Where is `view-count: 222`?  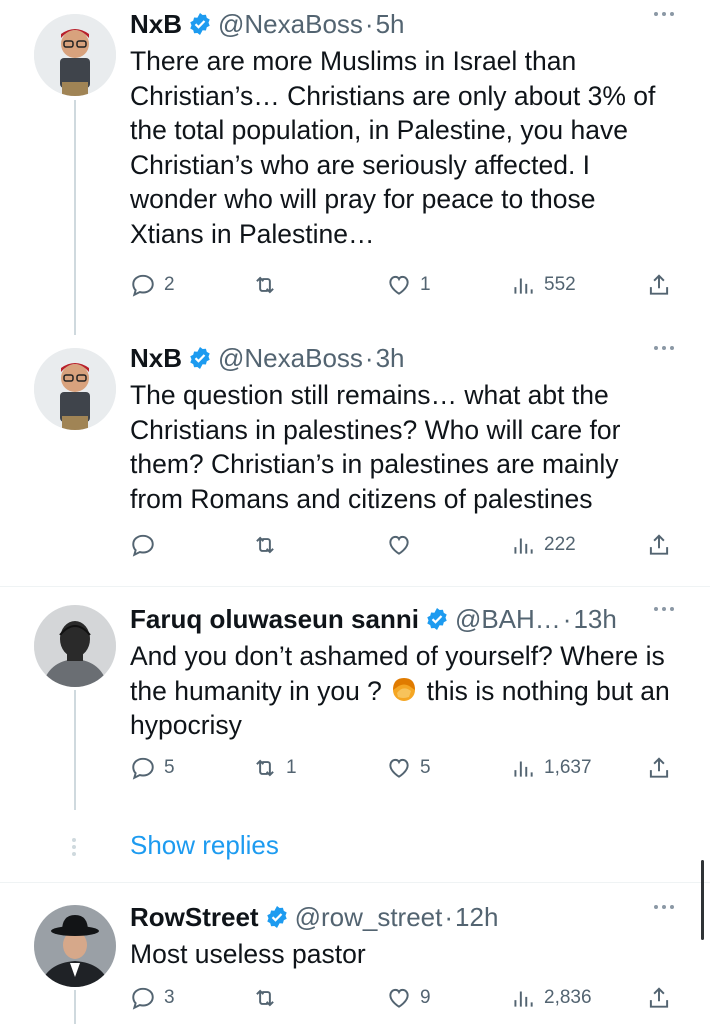
view-count: 222 is located at coordinates (560, 544).